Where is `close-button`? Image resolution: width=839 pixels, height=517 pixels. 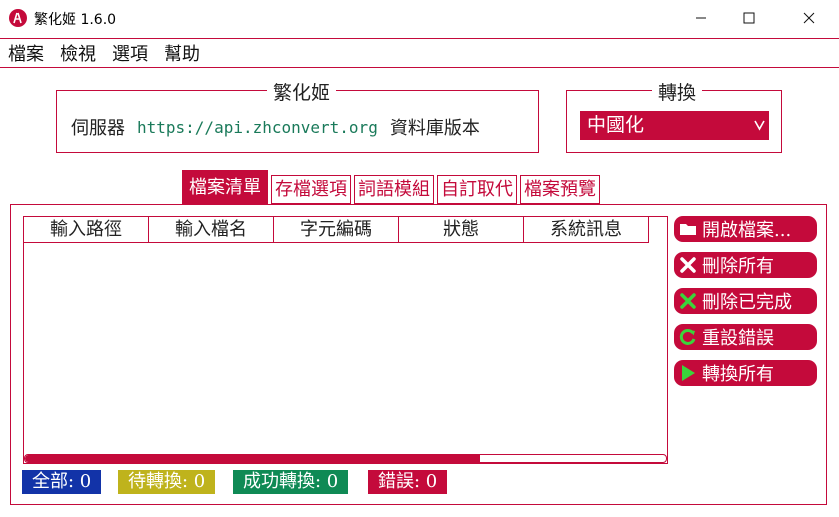
close-button is located at coordinates (809, 18).